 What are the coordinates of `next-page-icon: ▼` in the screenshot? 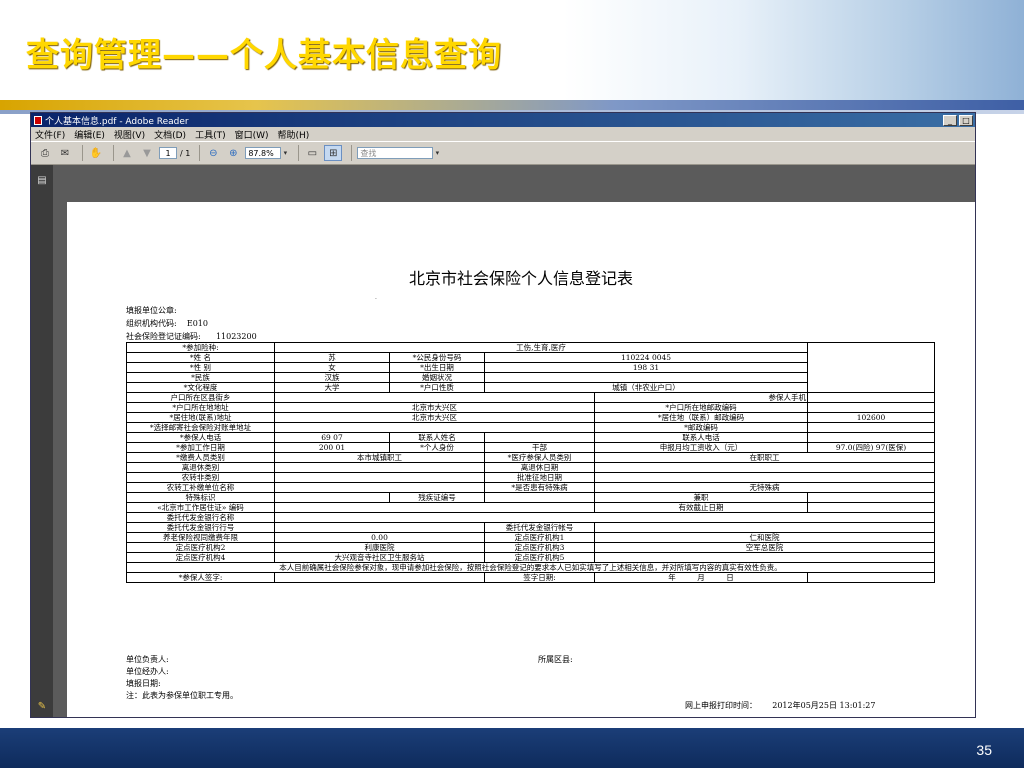 It's located at (147, 153).